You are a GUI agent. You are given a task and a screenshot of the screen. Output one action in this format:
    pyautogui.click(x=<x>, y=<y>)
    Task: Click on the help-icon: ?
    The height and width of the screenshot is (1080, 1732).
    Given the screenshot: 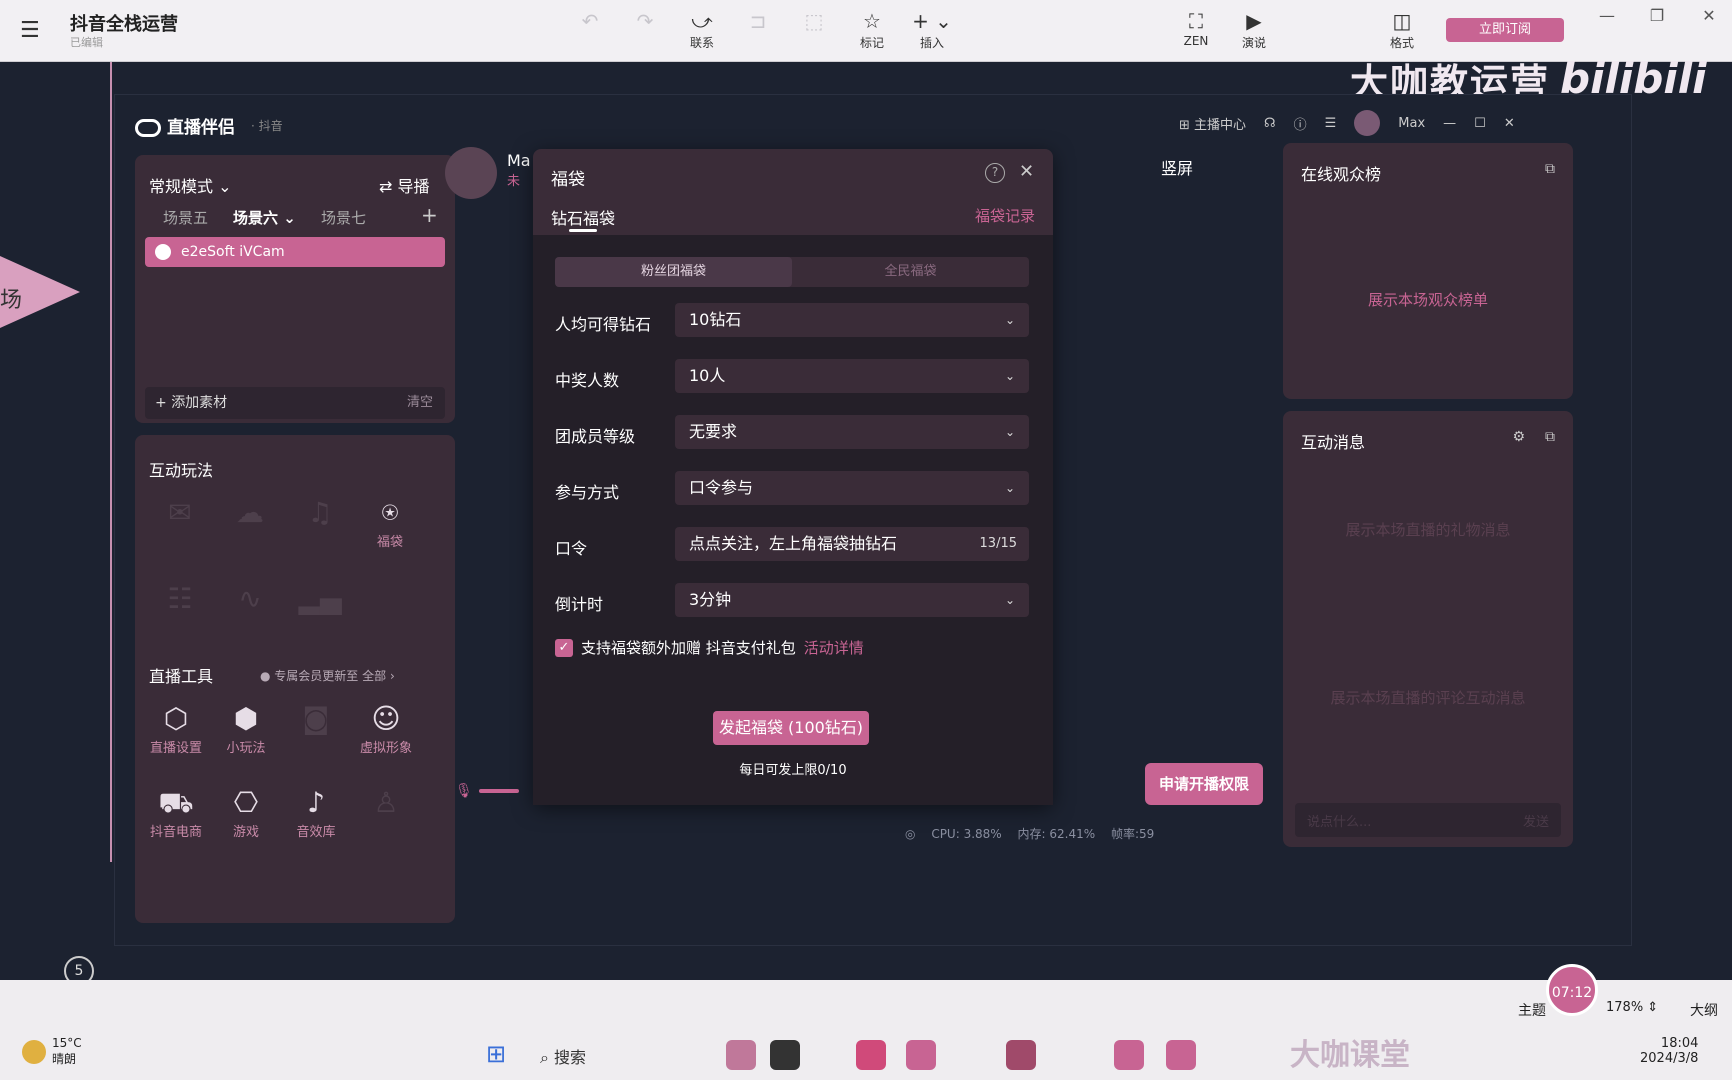 What is the action you would take?
    pyautogui.click(x=995, y=173)
    